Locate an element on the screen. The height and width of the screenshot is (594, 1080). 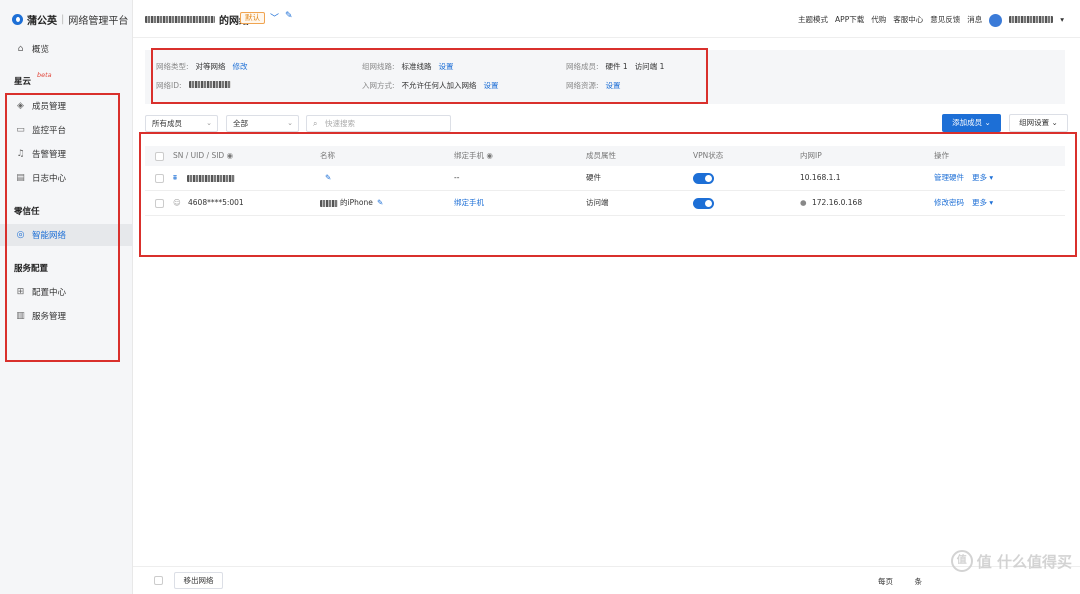
brand-subtitle: 网络管理平台 is located at coordinates (98, 21).